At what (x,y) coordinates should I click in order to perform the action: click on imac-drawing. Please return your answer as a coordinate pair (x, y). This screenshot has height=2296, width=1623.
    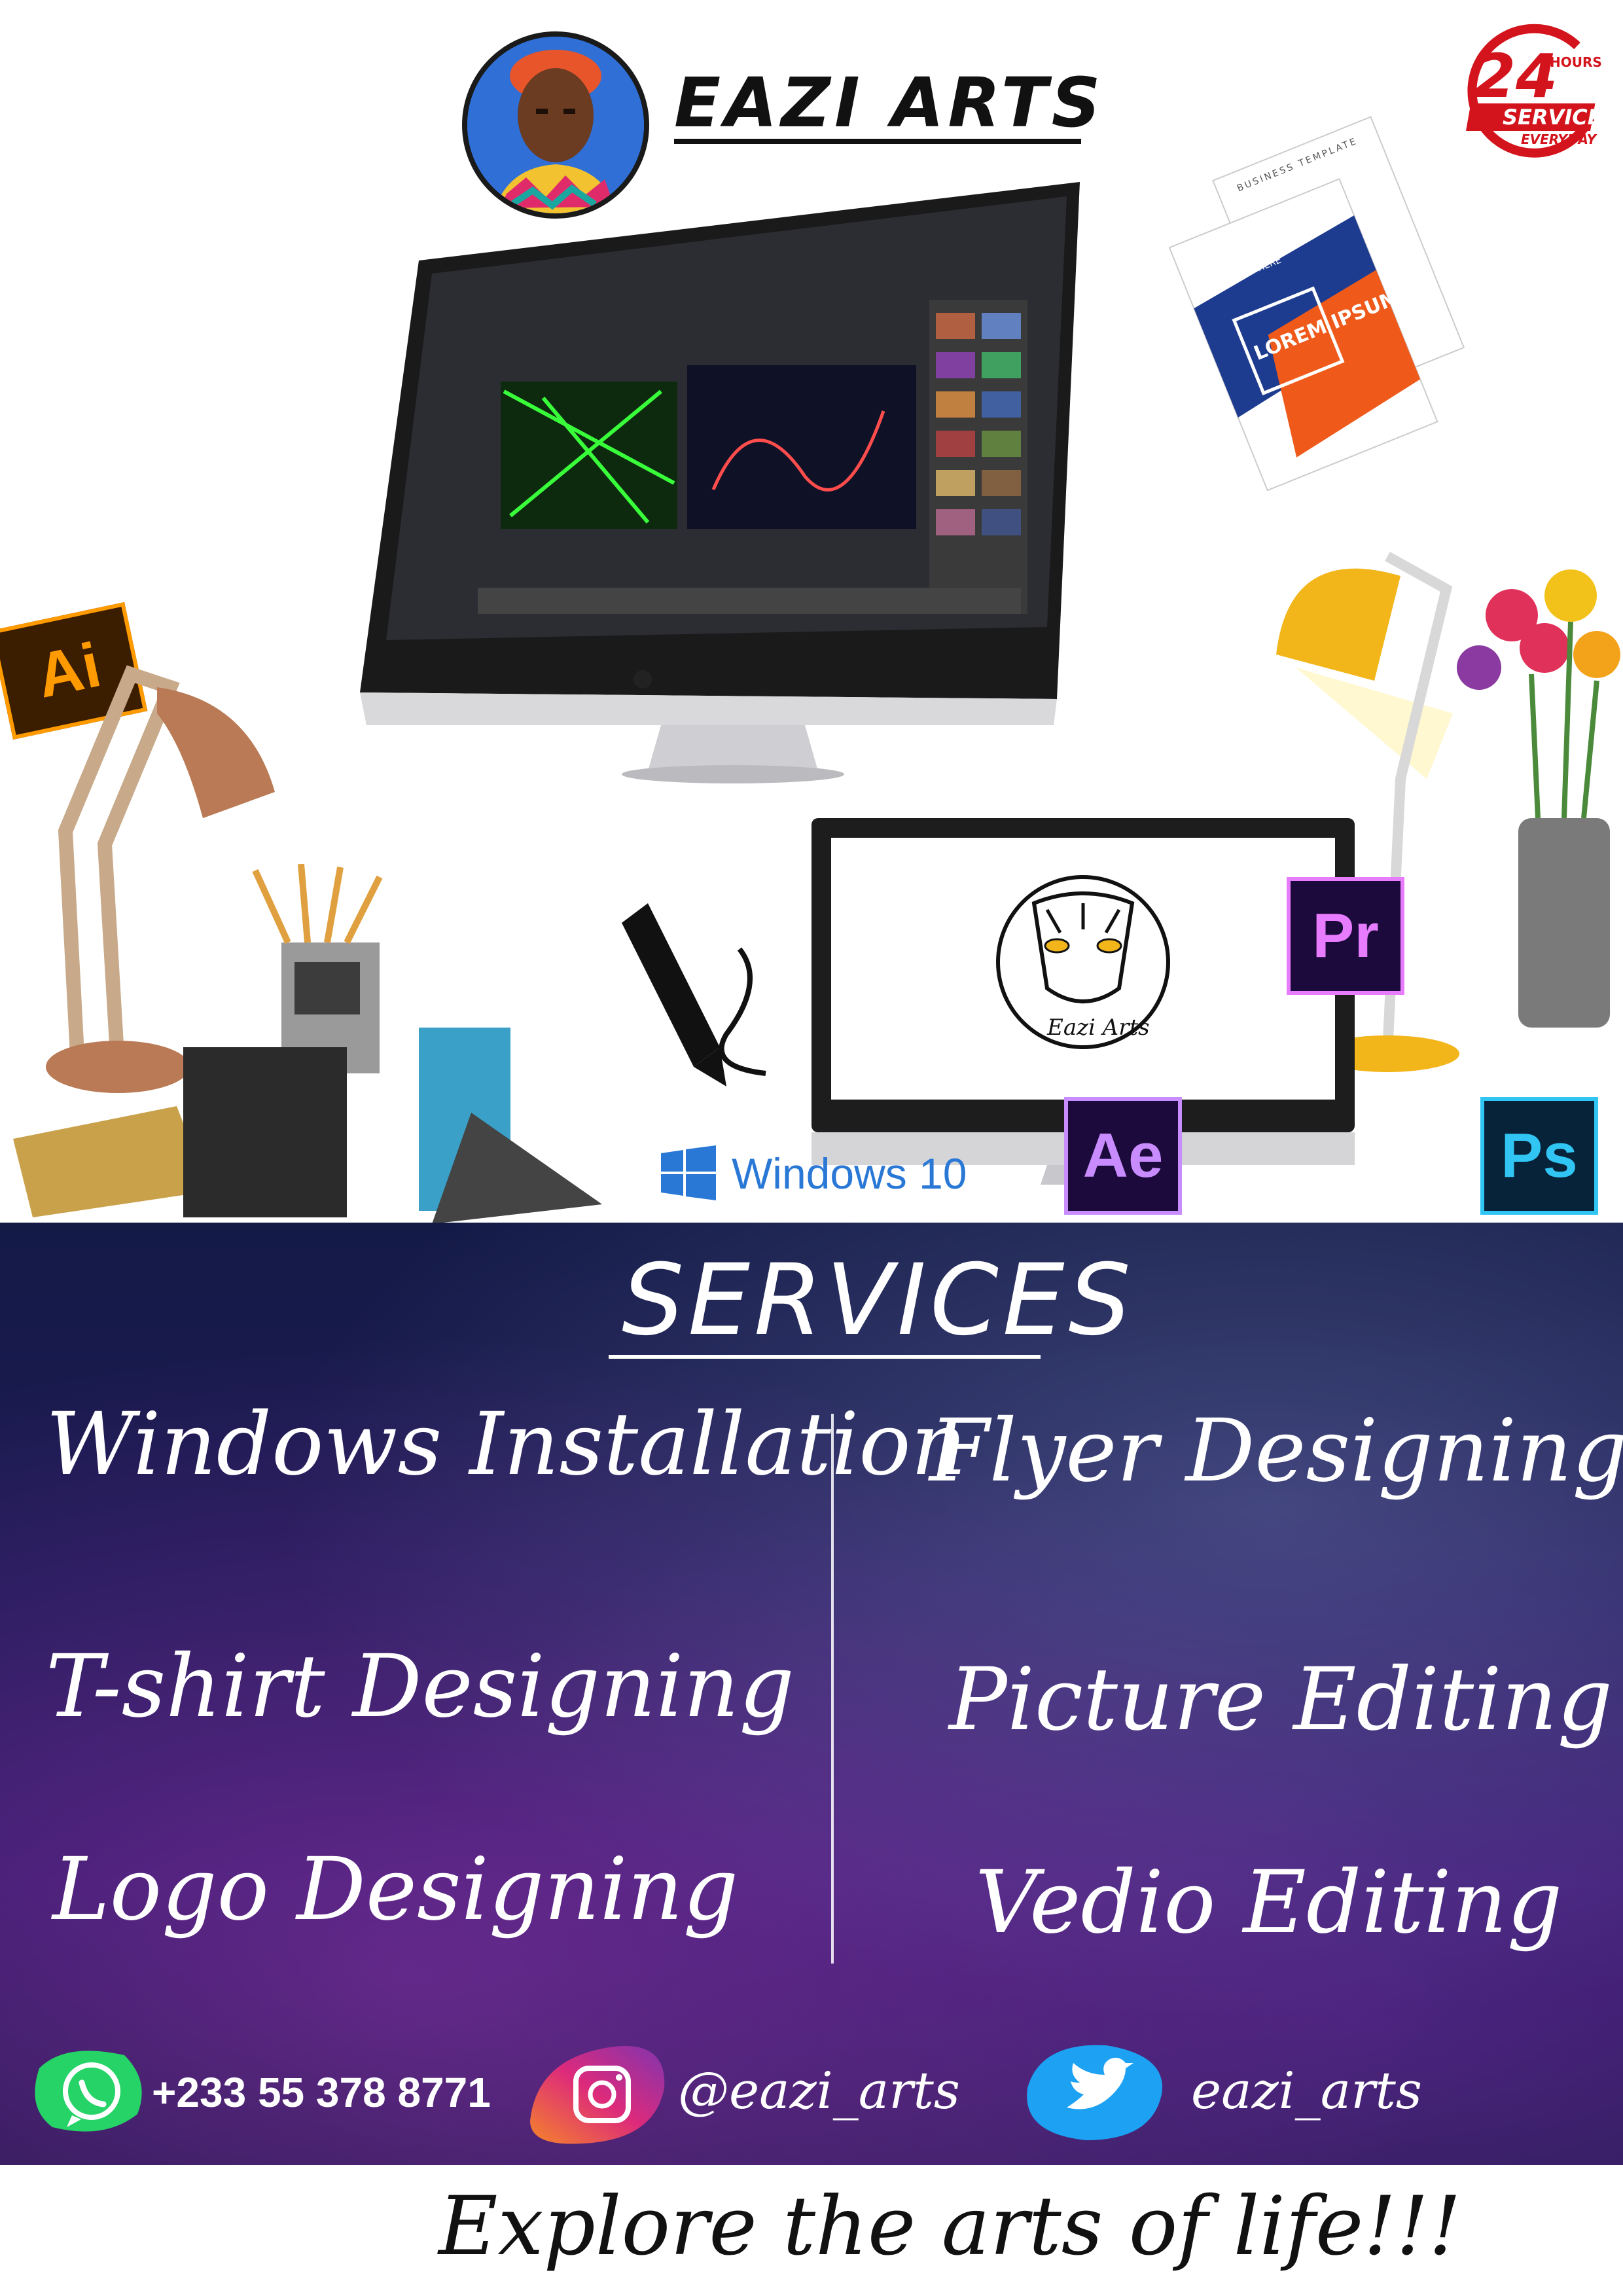
    Looking at the image, I should click on (720, 482).